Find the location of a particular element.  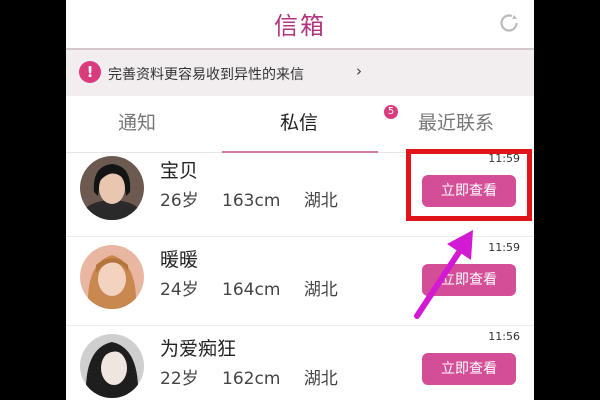

tab-private-messages: 私信 is located at coordinates (299, 121).